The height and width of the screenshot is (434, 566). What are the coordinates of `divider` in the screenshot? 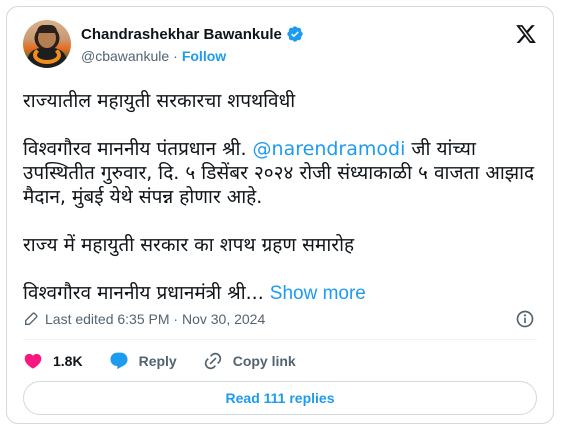 It's located at (280, 339).